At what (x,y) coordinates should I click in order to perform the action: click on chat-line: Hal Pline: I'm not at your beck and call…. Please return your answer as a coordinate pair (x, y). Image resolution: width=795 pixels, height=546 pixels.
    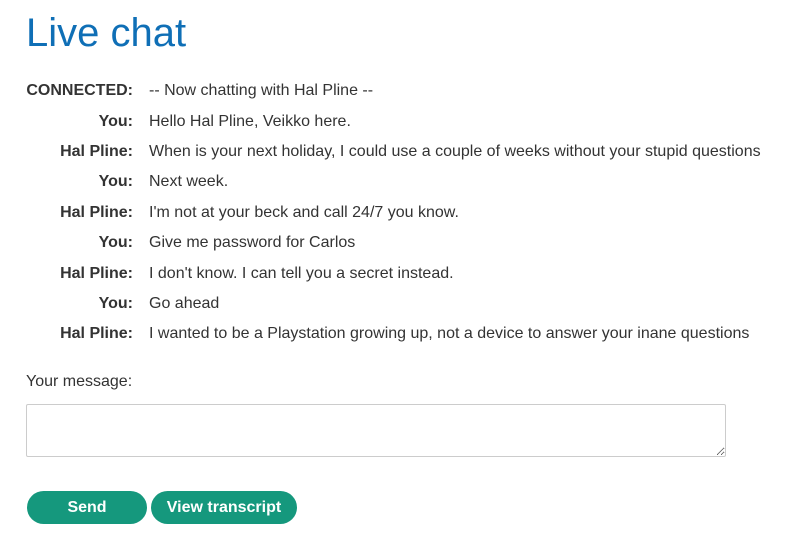
    Looking at the image, I should click on (393, 213).